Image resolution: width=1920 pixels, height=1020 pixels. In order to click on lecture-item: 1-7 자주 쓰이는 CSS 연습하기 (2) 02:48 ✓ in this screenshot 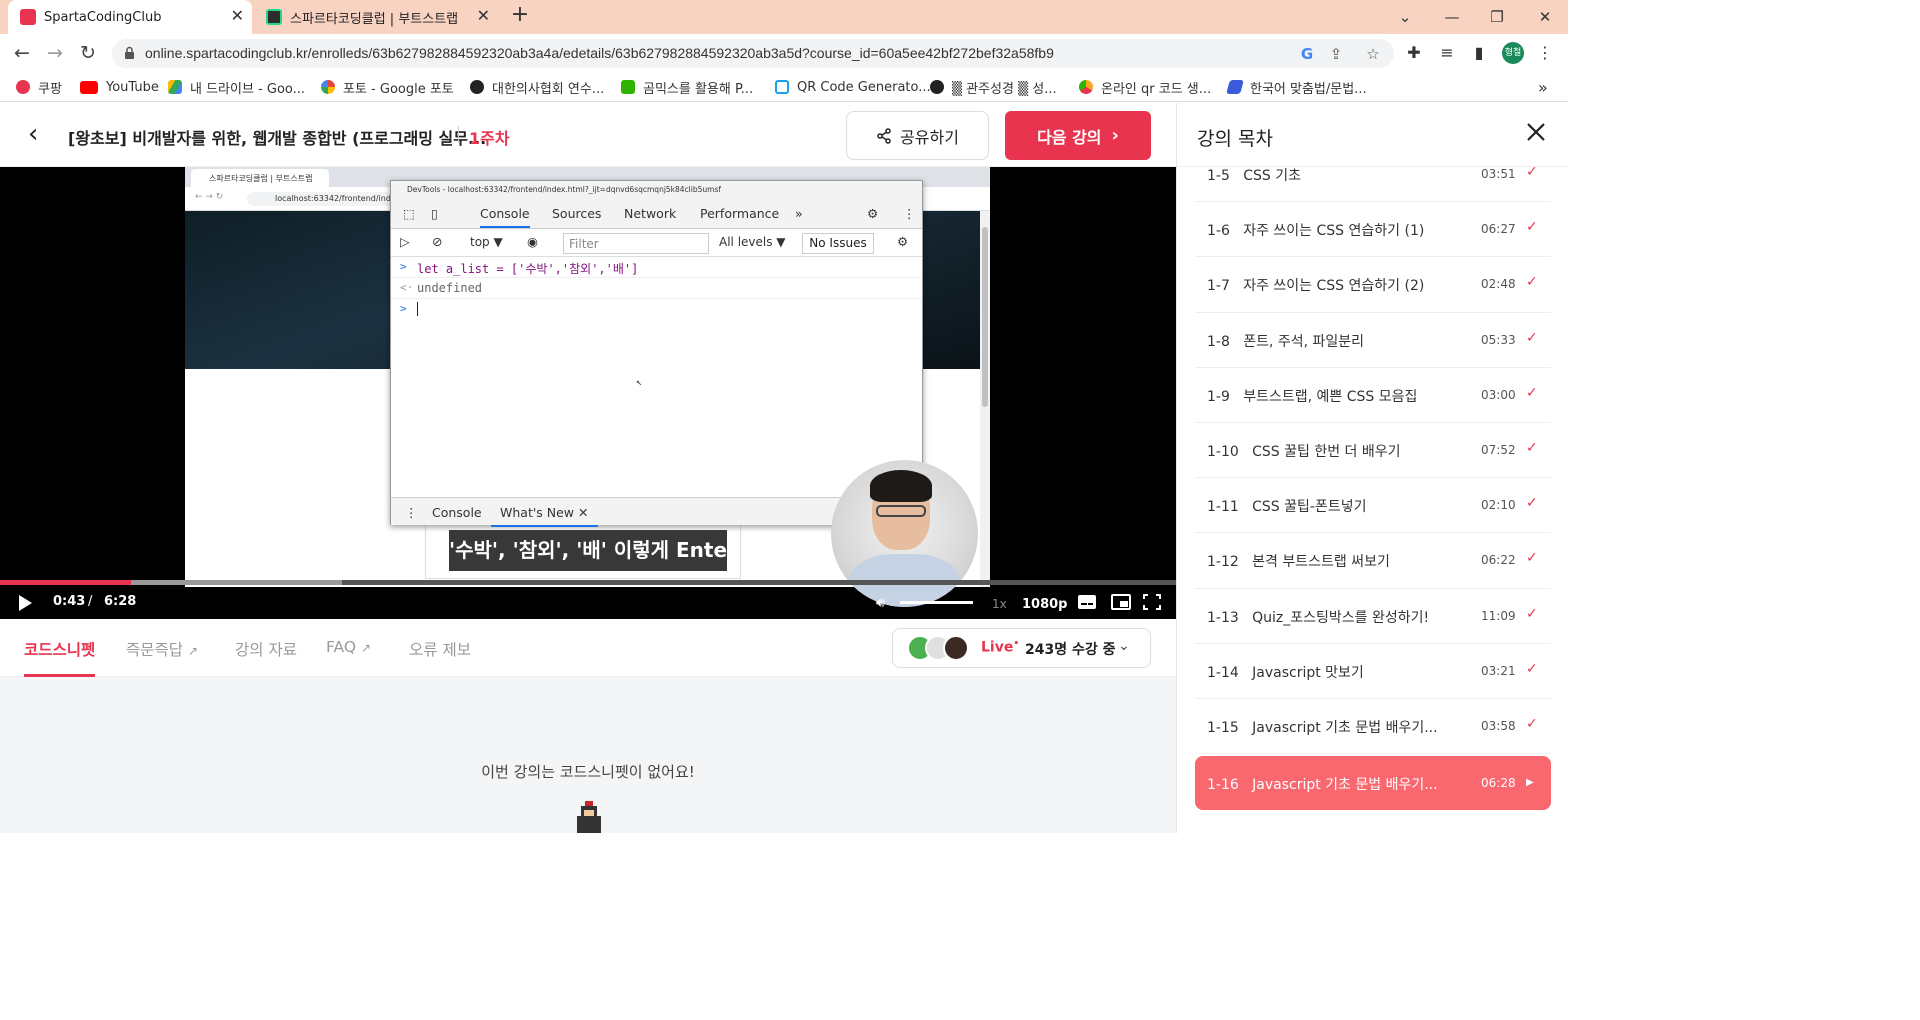, I will do `click(1373, 285)`.